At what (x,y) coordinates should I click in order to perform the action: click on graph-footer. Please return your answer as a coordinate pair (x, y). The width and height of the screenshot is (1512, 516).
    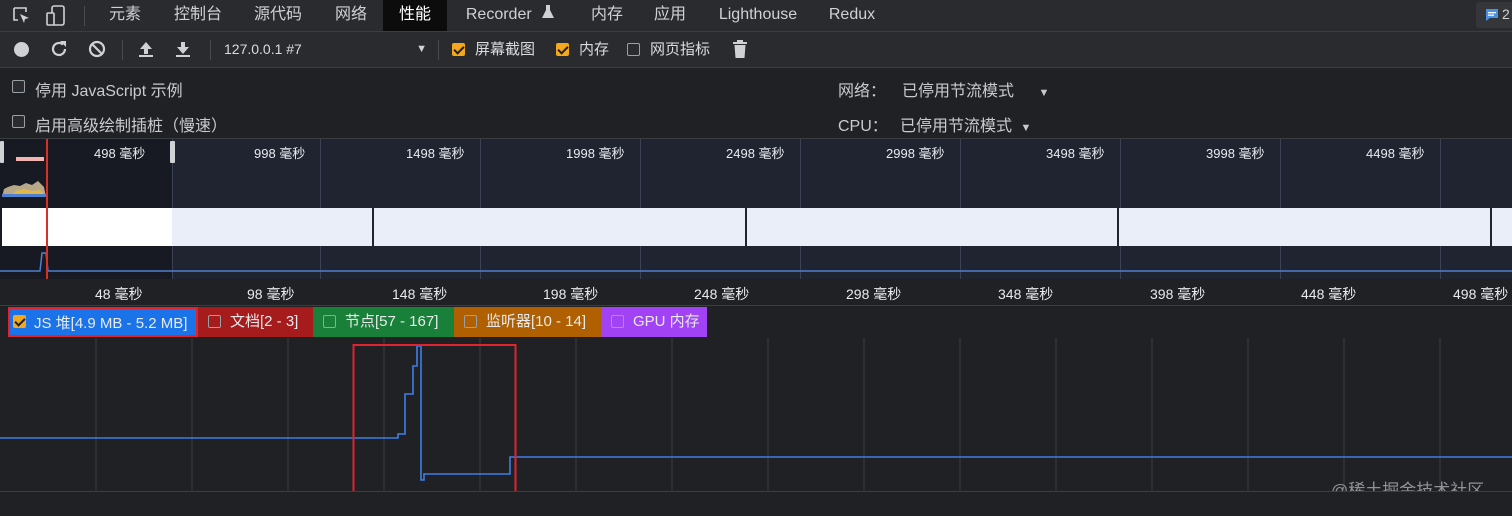
    Looking at the image, I should click on (756, 503).